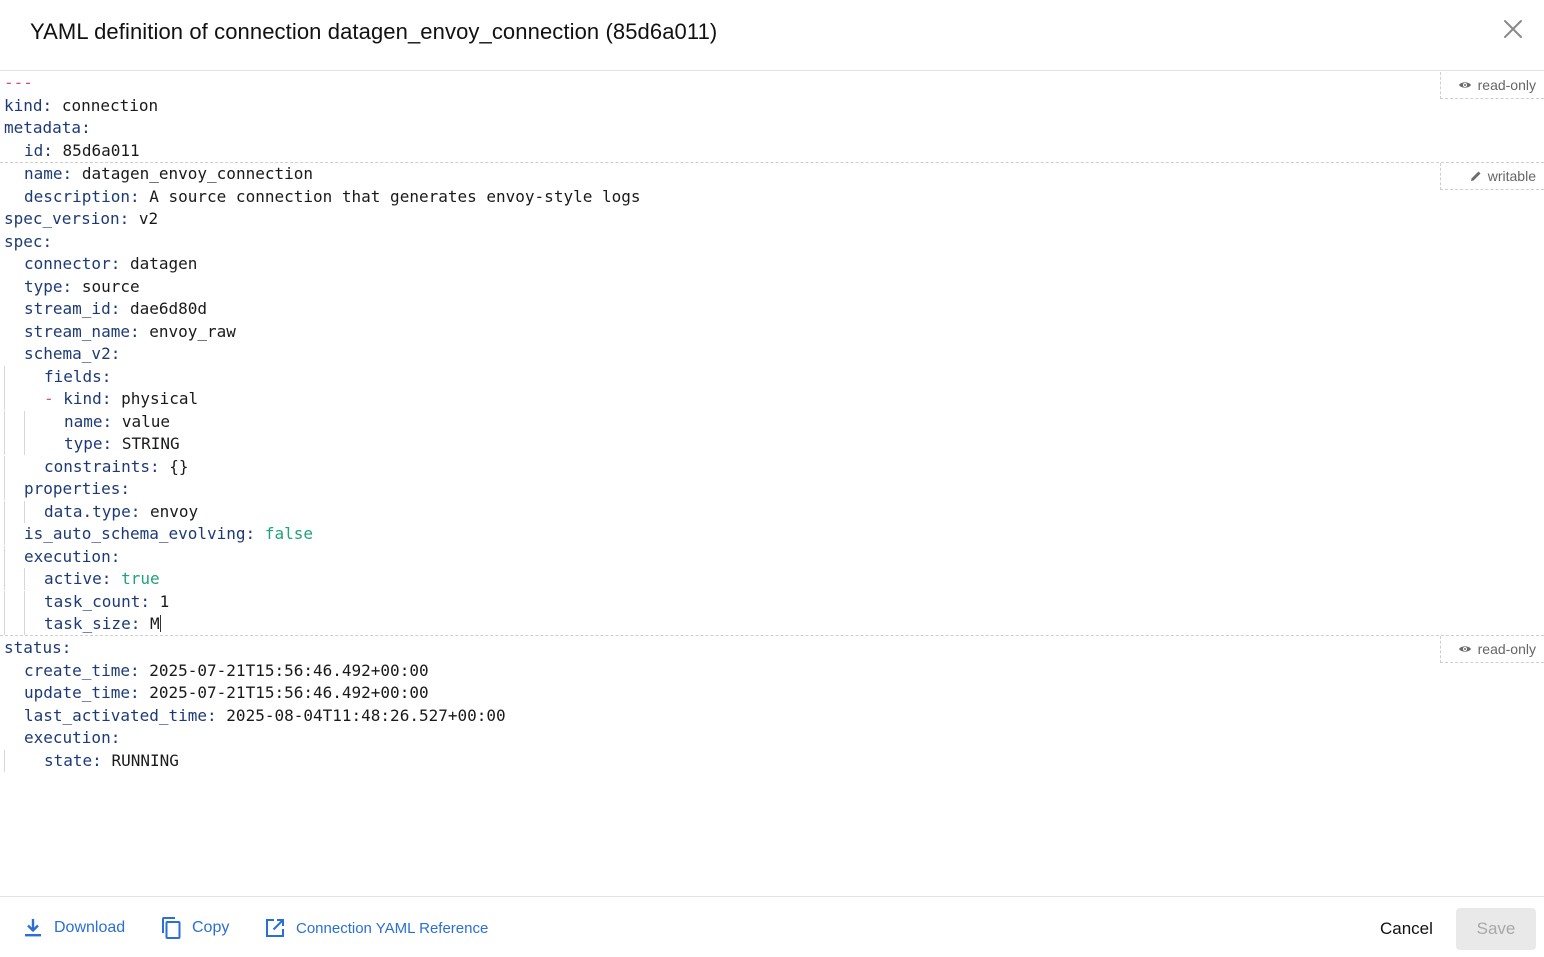 The height and width of the screenshot is (957, 1544). Describe the element at coordinates (57, 377) in the screenshot. I see `yaml-line: fields:` at that location.